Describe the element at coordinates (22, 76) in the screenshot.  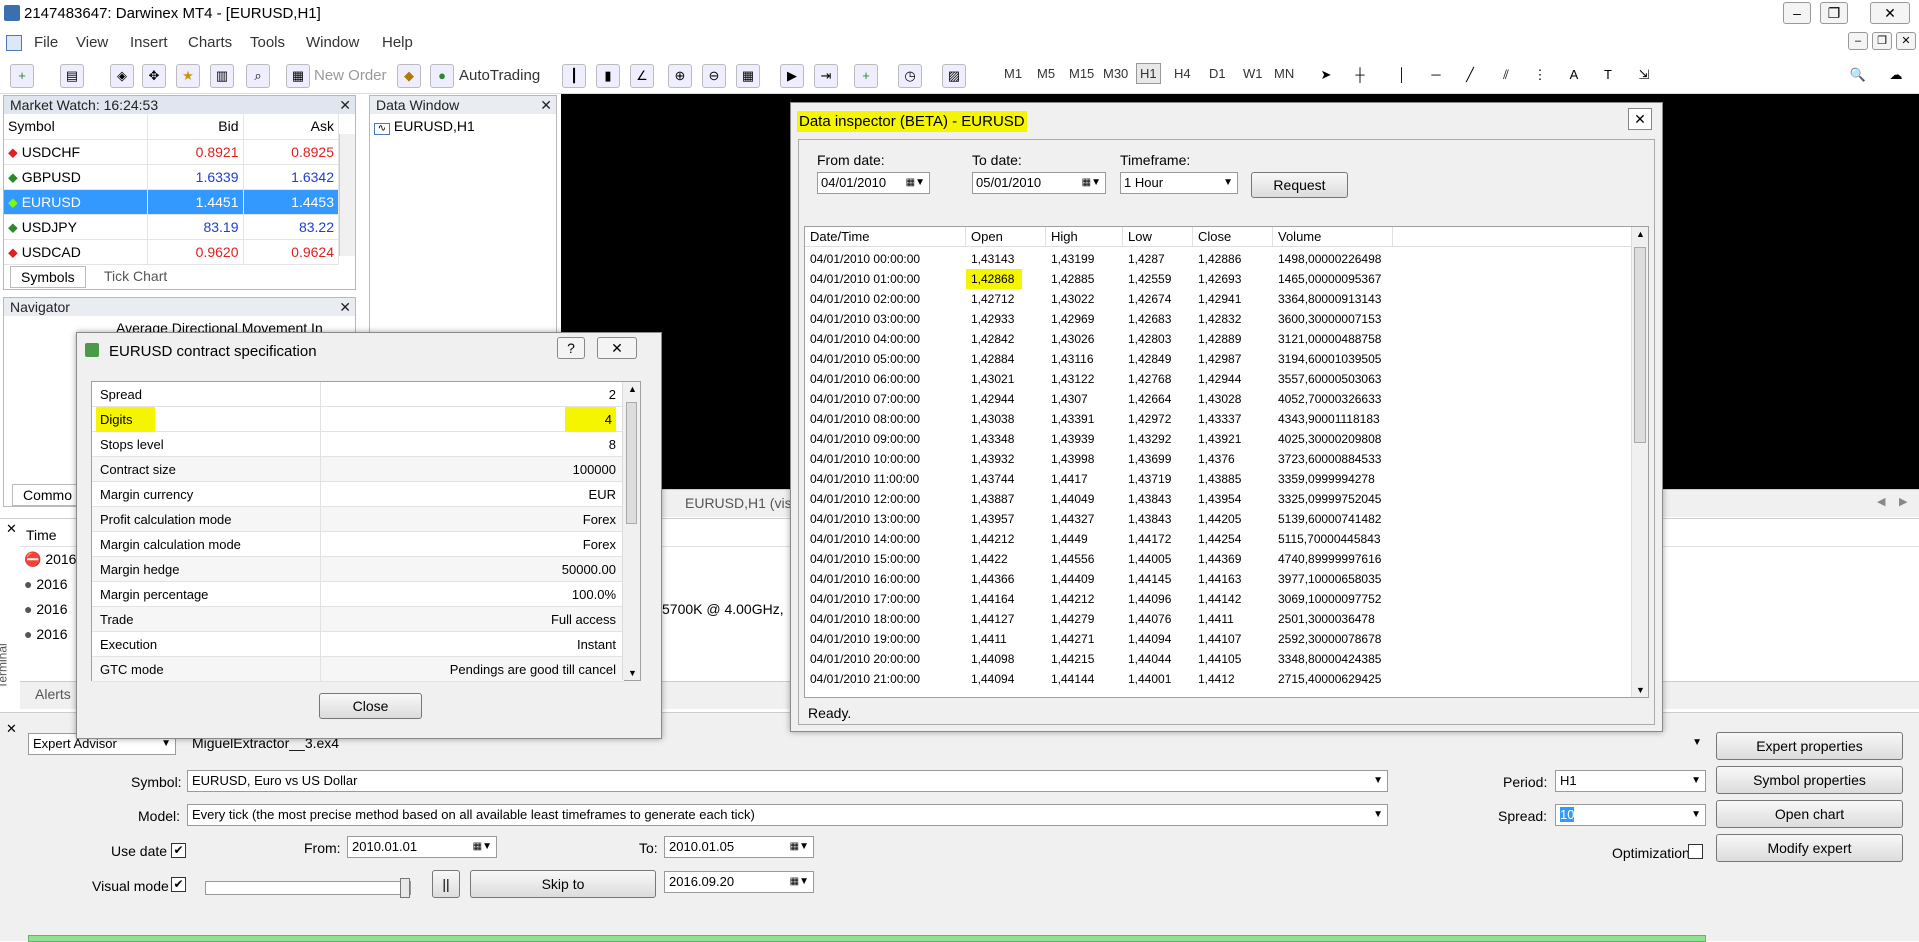
I see `new-chart-icon: +` at that location.